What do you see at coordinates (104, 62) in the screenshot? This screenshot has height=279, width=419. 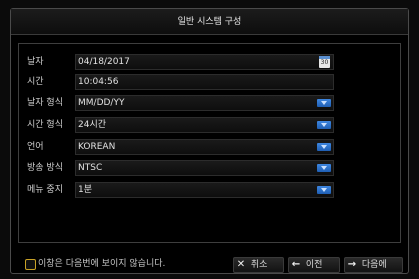 I see `date-value: 04/18/2017` at bounding box center [104, 62].